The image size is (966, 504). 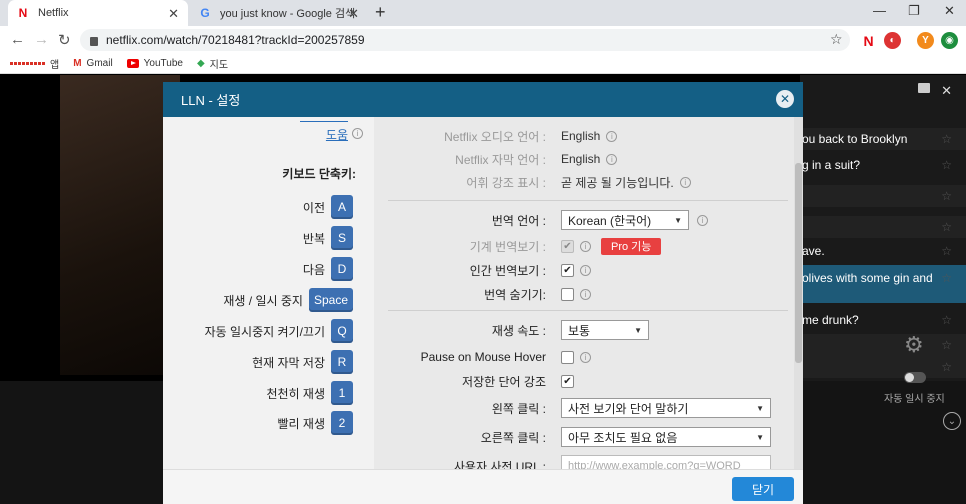 What do you see at coordinates (868, 40) in the screenshot?
I see `netflix-extension-icon: N` at bounding box center [868, 40].